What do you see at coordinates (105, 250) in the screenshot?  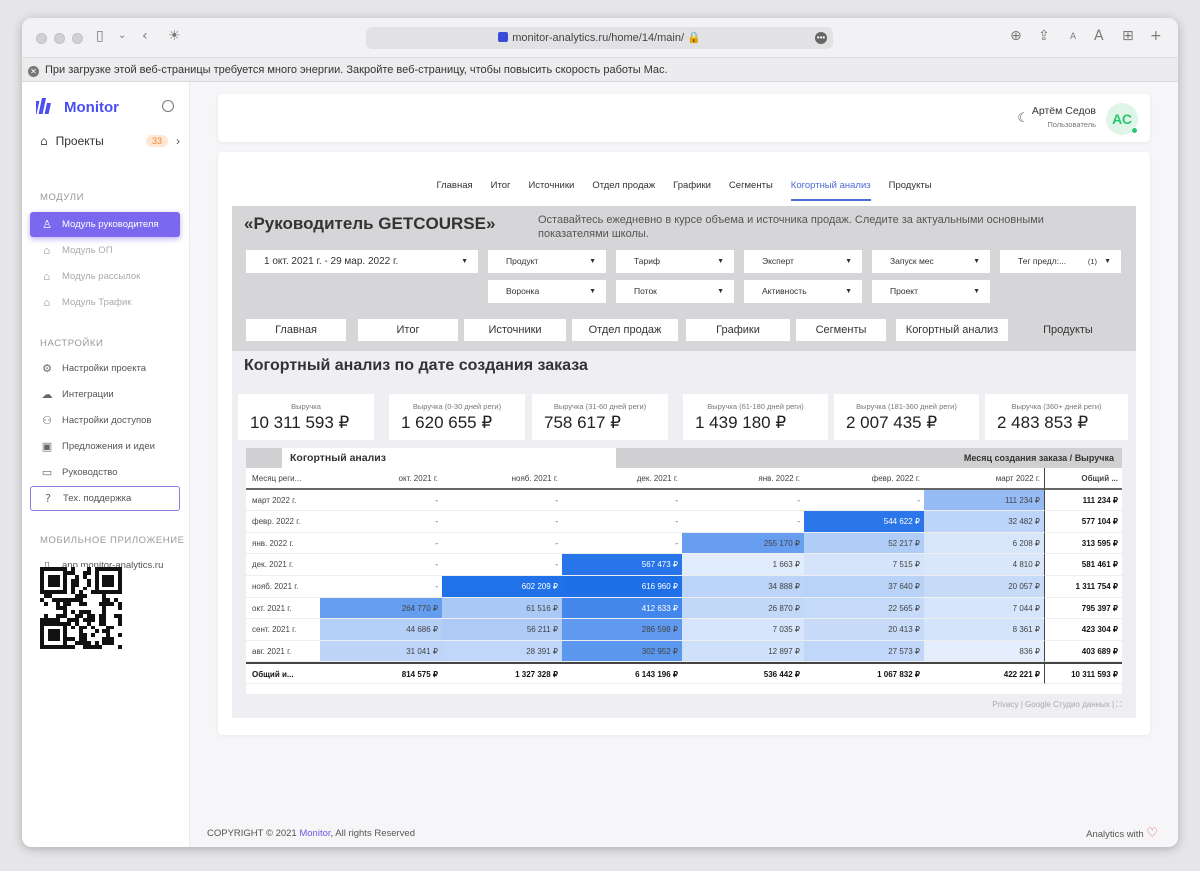 I see `sidebar-item-op-module: ⌂ Модуль ОП` at bounding box center [105, 250].